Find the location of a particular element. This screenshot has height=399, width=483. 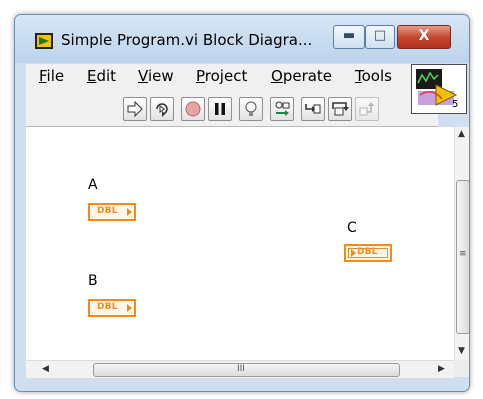

step-out-icon is located at coordinates (366, 109).